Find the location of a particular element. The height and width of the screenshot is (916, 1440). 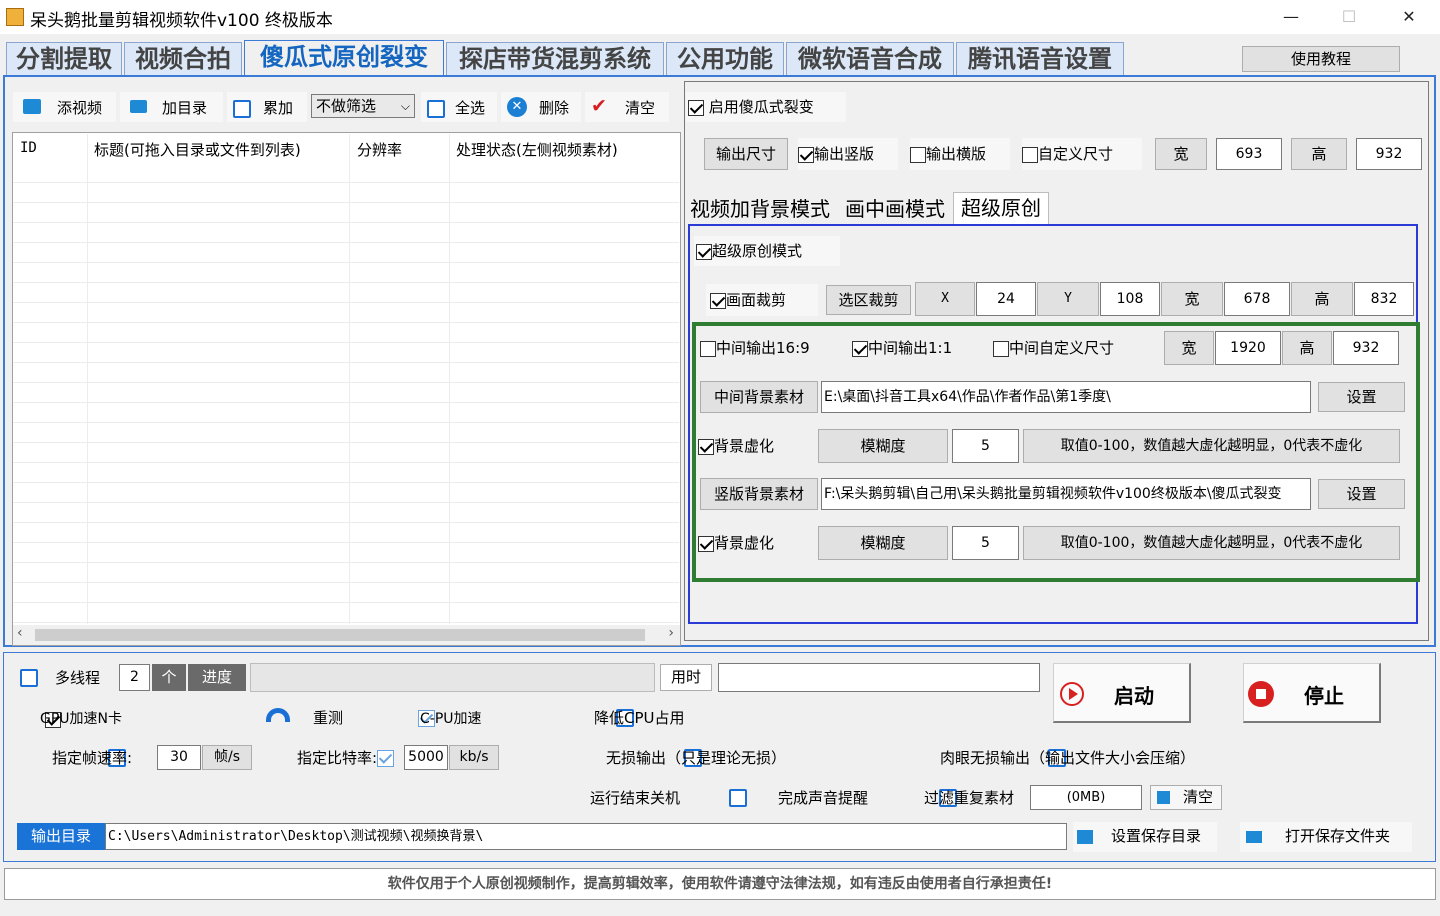

thread-count-input: 2 is located at coordinates (134, 677).